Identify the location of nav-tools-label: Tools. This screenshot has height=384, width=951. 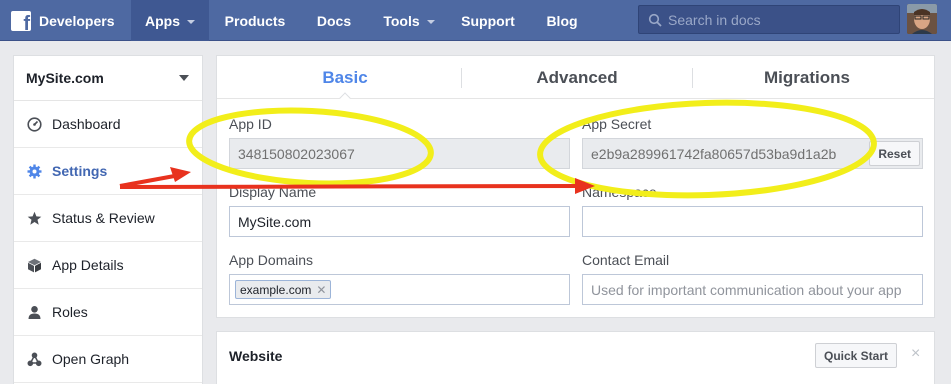
(401, 20).